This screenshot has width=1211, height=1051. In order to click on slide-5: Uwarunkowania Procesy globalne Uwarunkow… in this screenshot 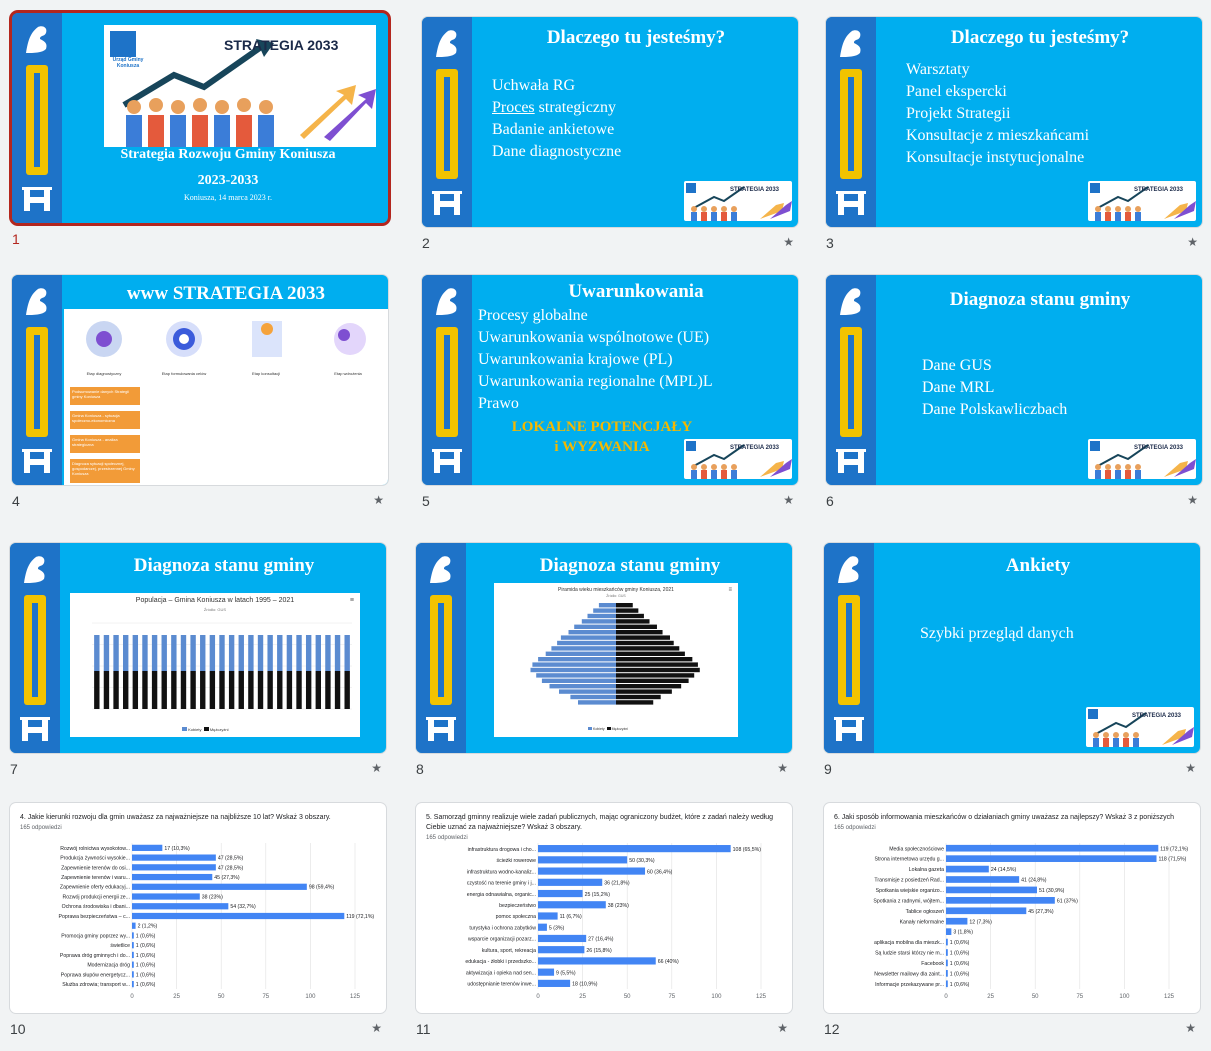, I will do `click(610, 399)`.